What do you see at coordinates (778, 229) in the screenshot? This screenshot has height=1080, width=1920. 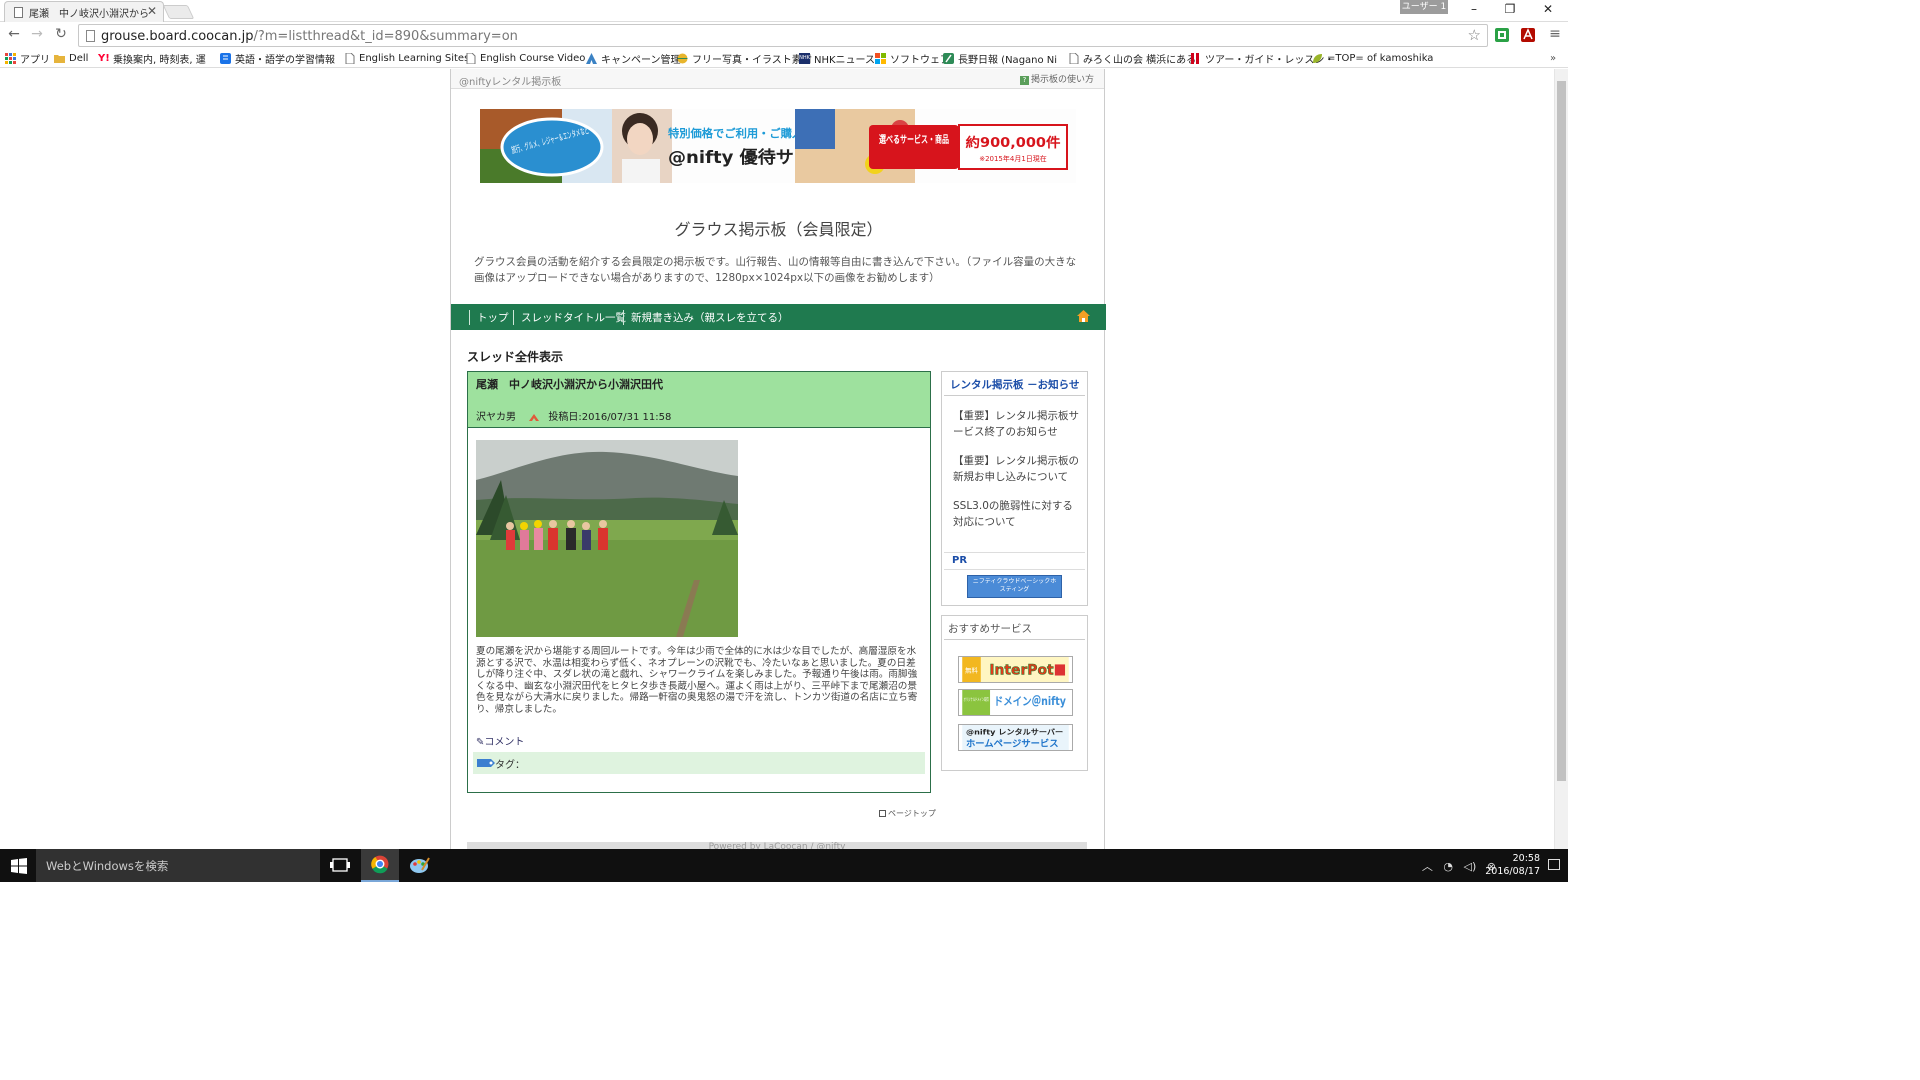 I see `board-title: グラウス掲示板（会員限定）` at bounding box center [778, 229].